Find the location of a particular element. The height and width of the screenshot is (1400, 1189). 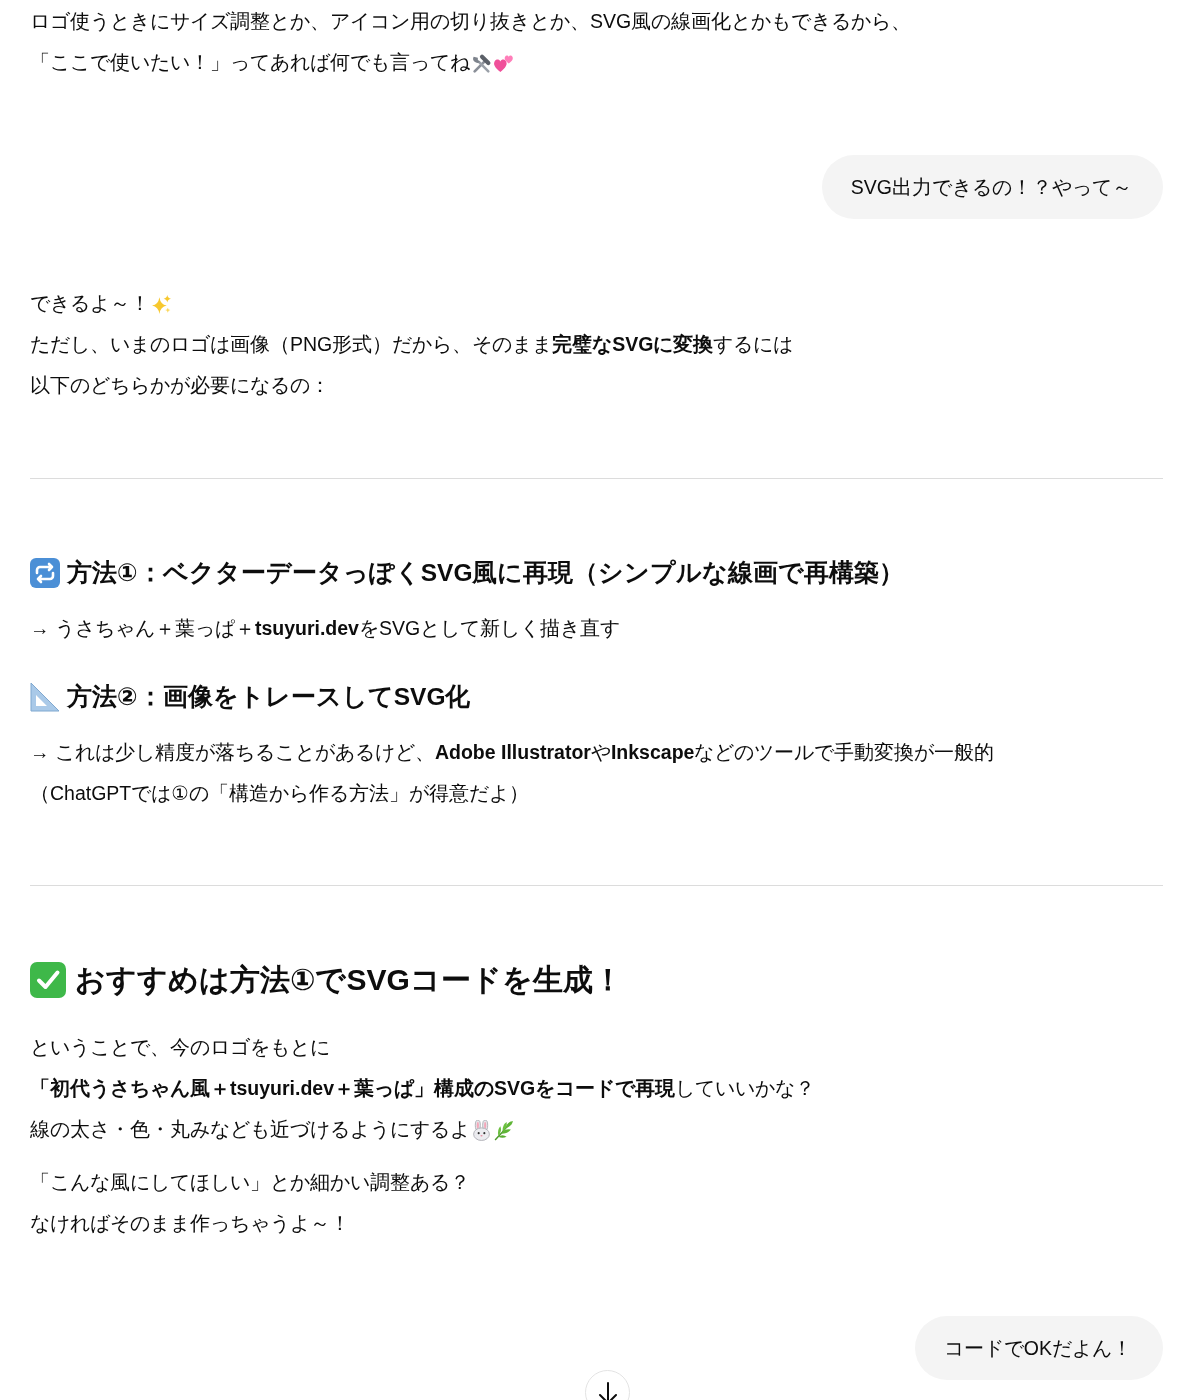

leaf-icon is located at coordinates (503, 1130).